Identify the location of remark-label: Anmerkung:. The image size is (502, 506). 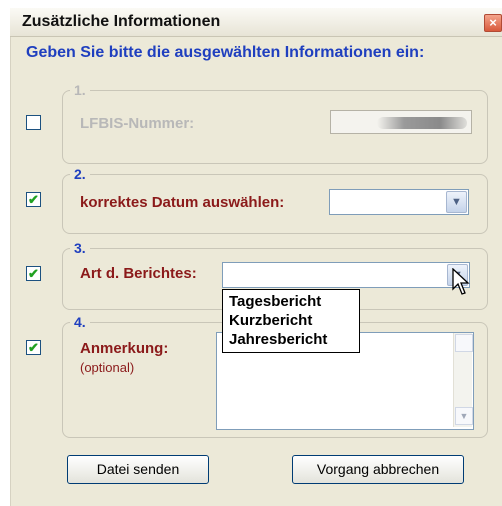
(124, 348).